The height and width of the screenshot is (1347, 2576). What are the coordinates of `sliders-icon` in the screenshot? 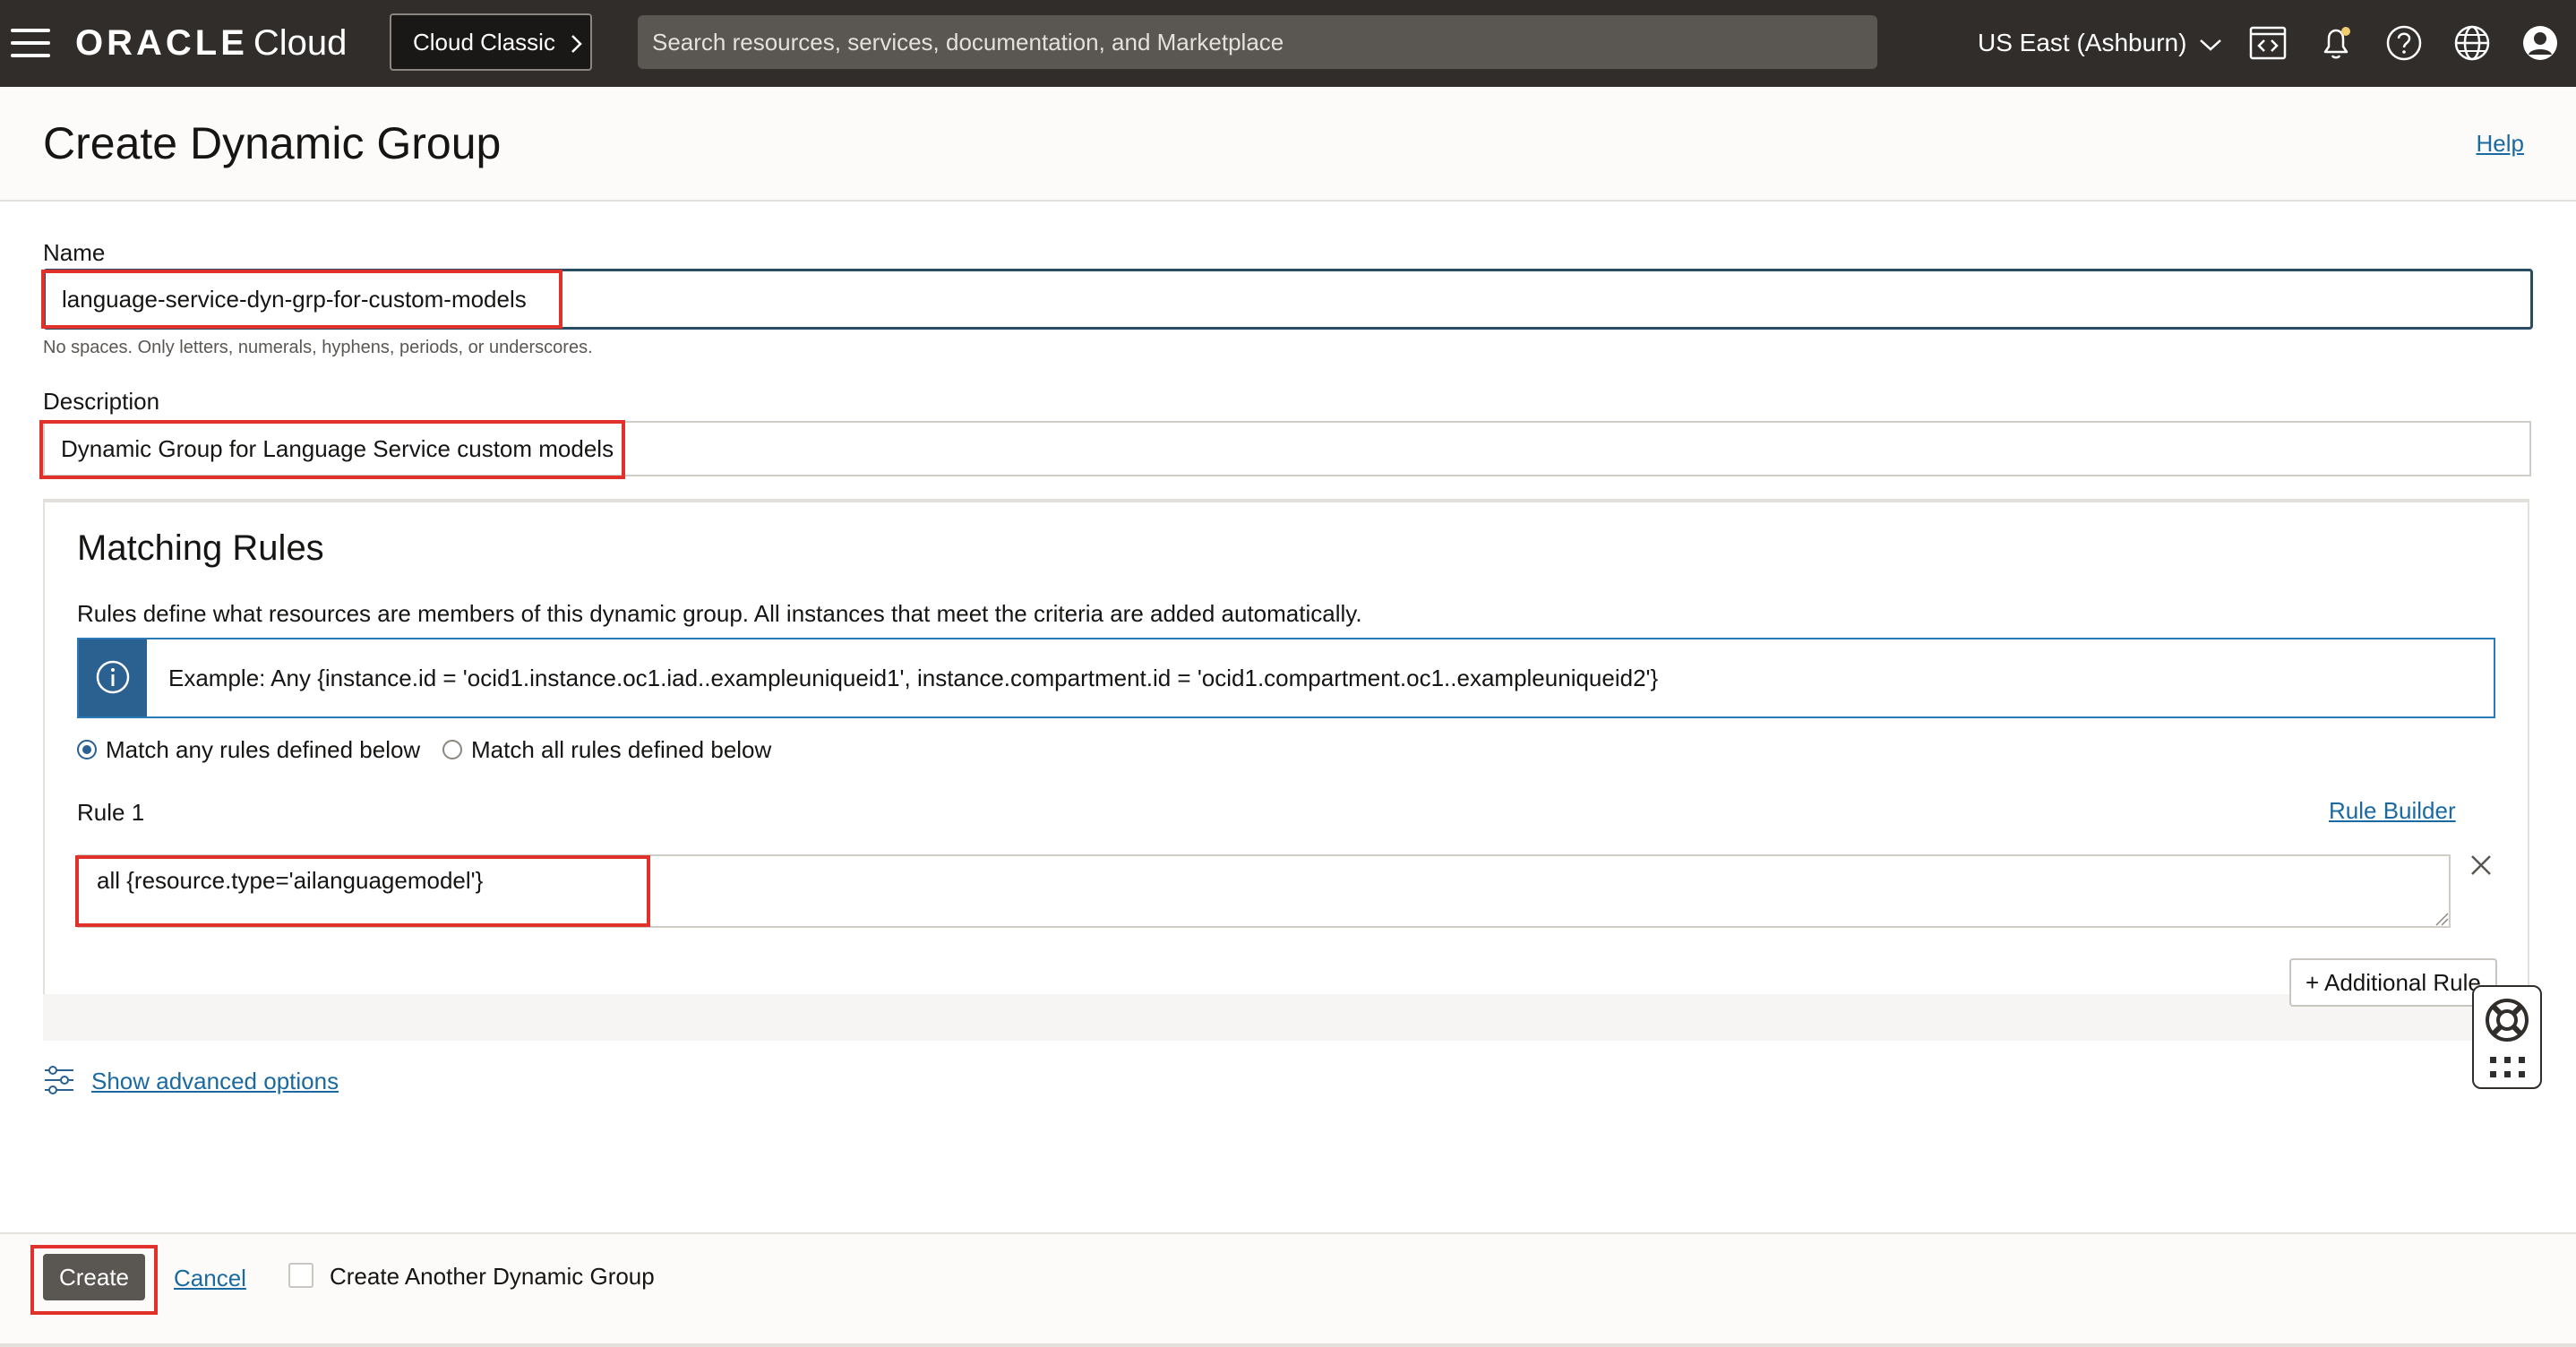 It's located at (59, 1080).